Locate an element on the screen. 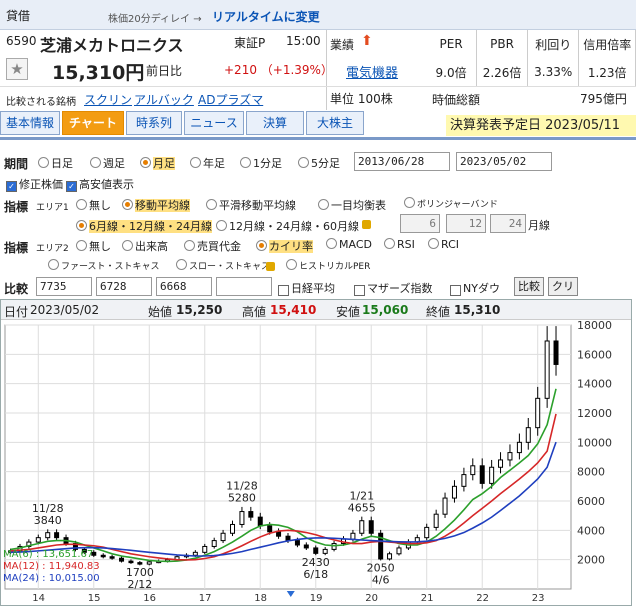 The image size is (636, 606). compare-code-3: 6668 is located at coordinates (184, 286).